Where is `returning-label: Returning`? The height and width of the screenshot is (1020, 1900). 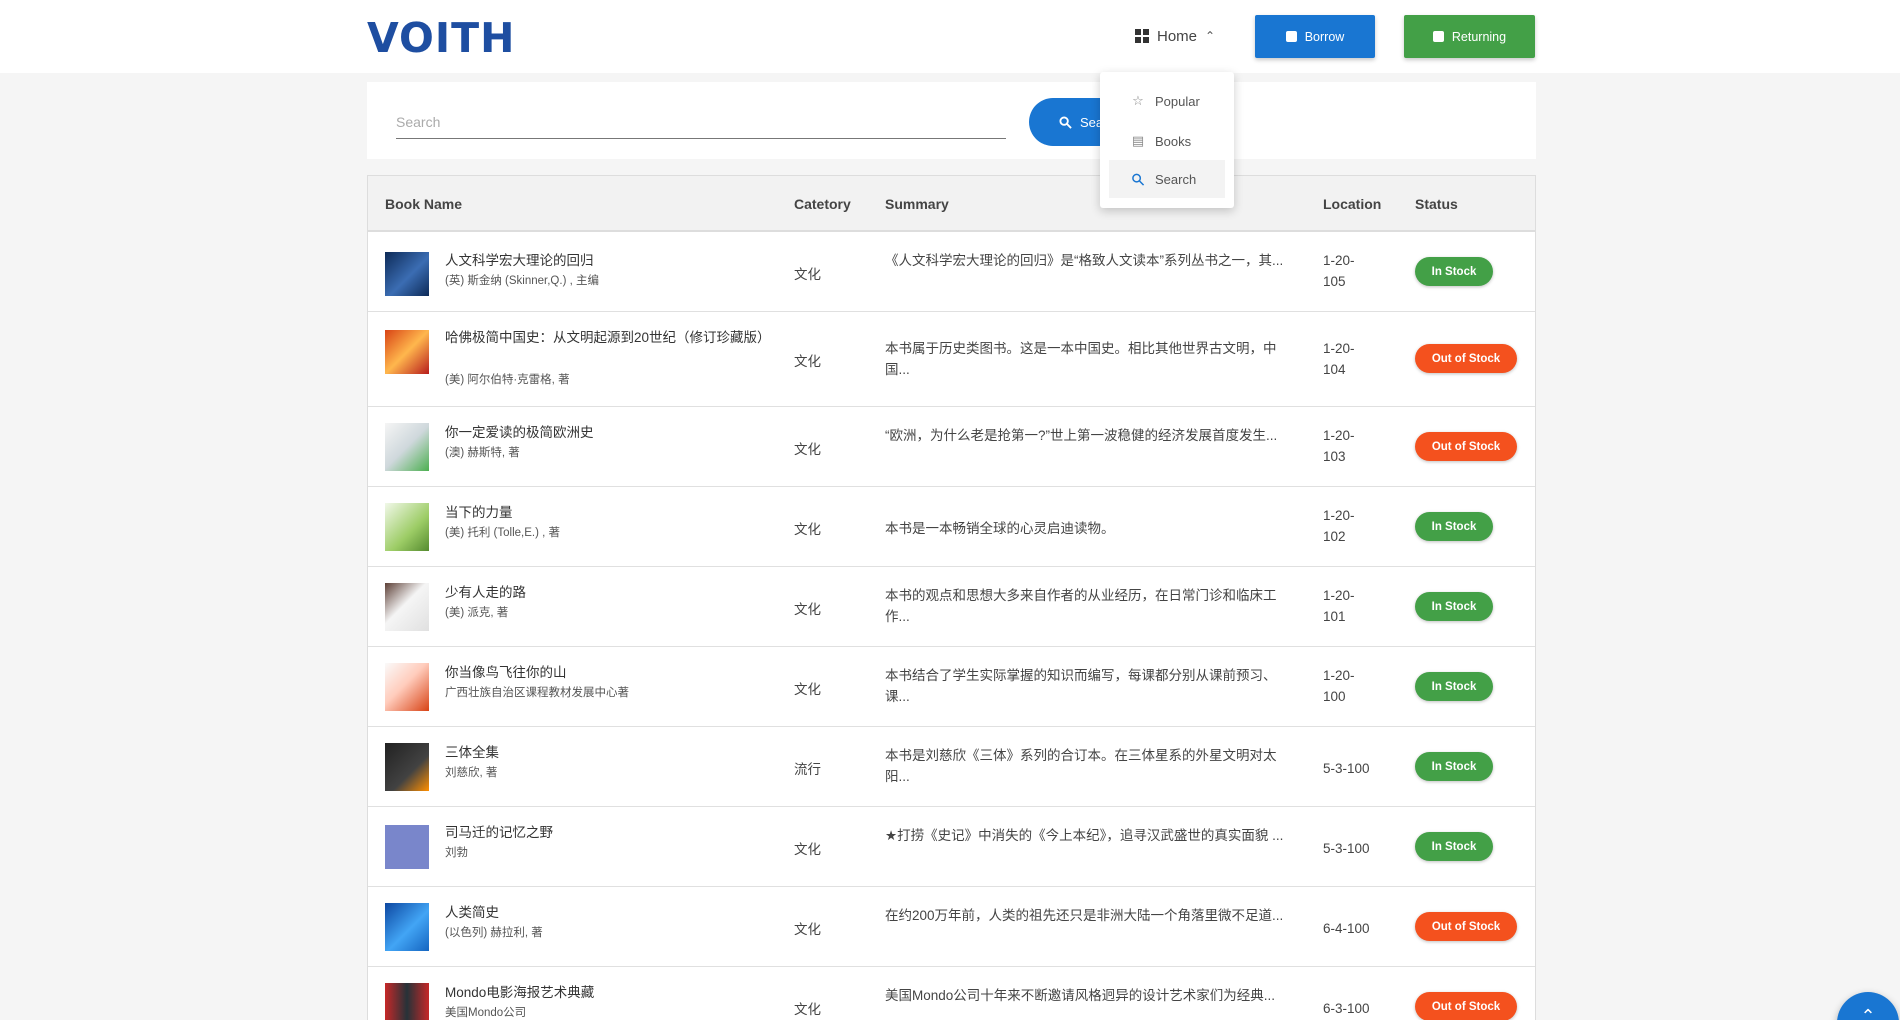 returning-label: Returning is located at coordinates (1479, 36).